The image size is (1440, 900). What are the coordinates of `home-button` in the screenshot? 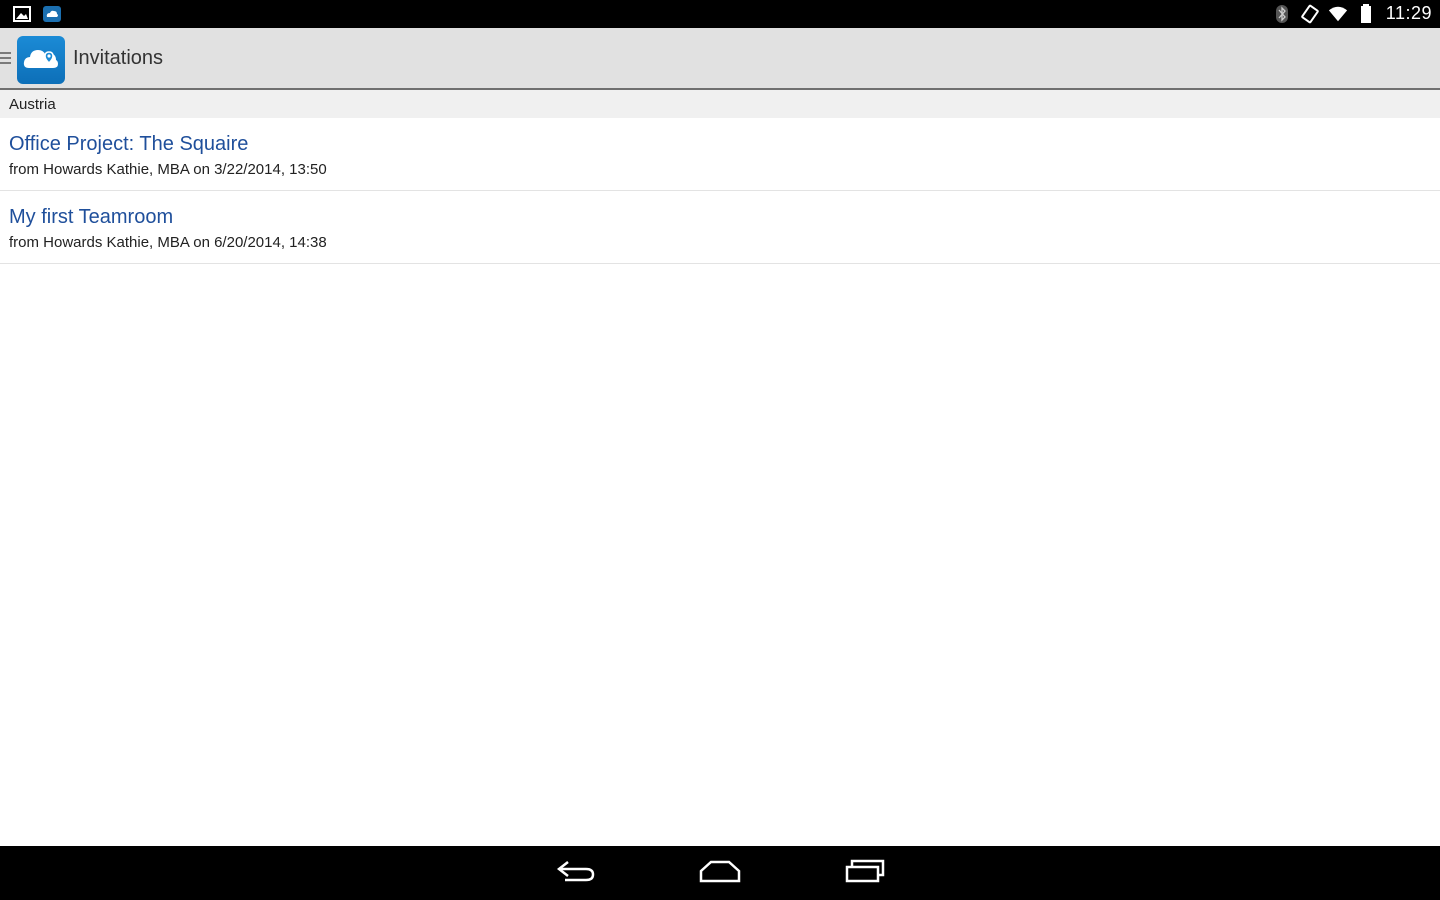 It's located at (720, 873).